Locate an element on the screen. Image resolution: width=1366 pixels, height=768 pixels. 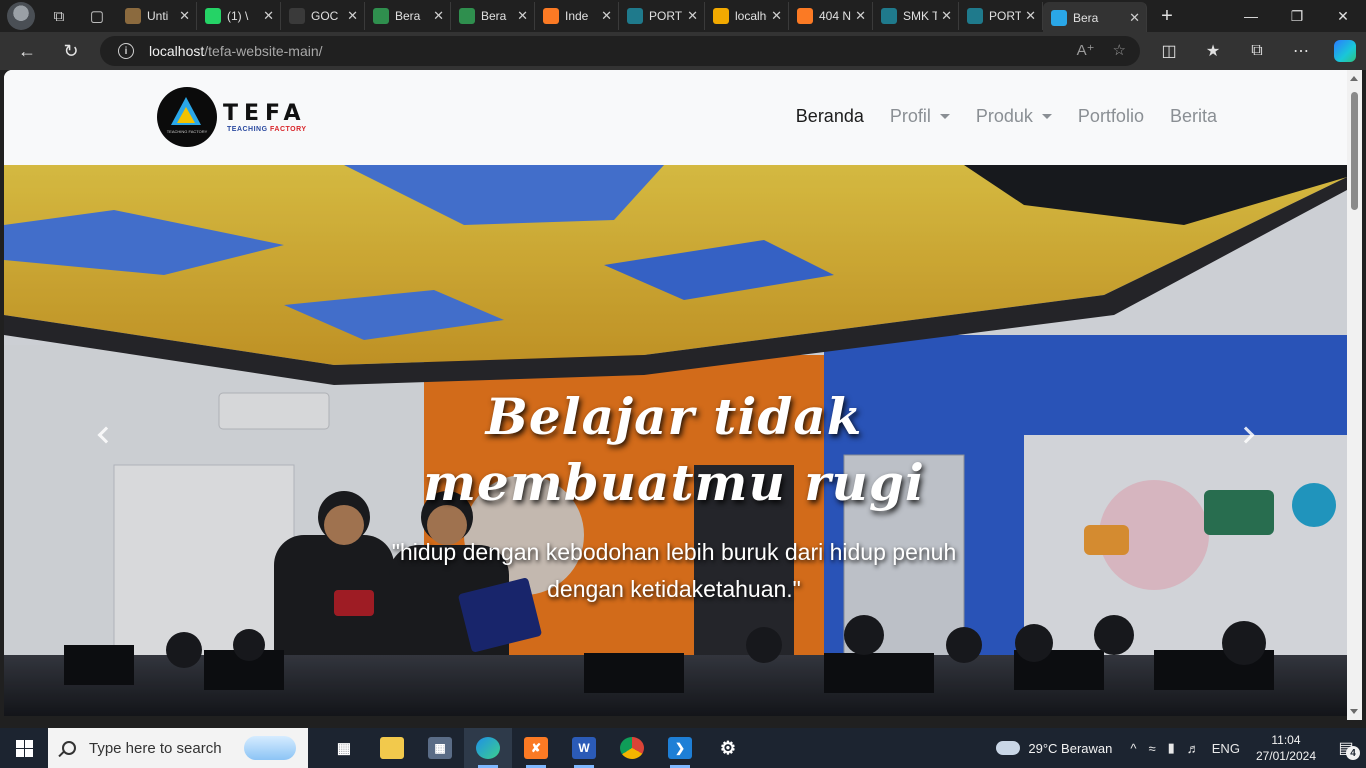
more-options-icon: ⋯ is located at coordinates (1301, 51).